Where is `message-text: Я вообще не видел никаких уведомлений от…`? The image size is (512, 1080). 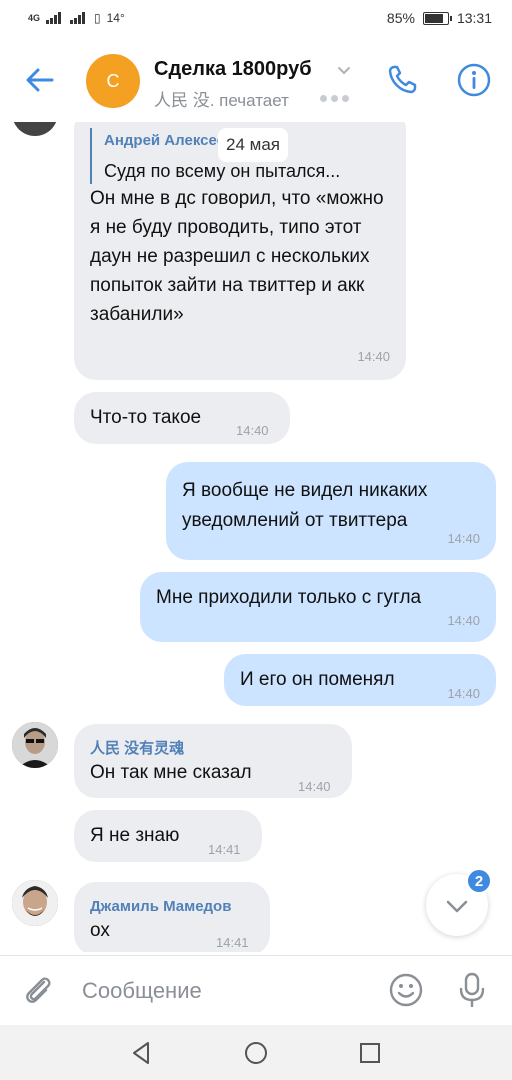 message-text: Я вообще не видел никаких уведомлений от… is located at coordinates (305, 505).